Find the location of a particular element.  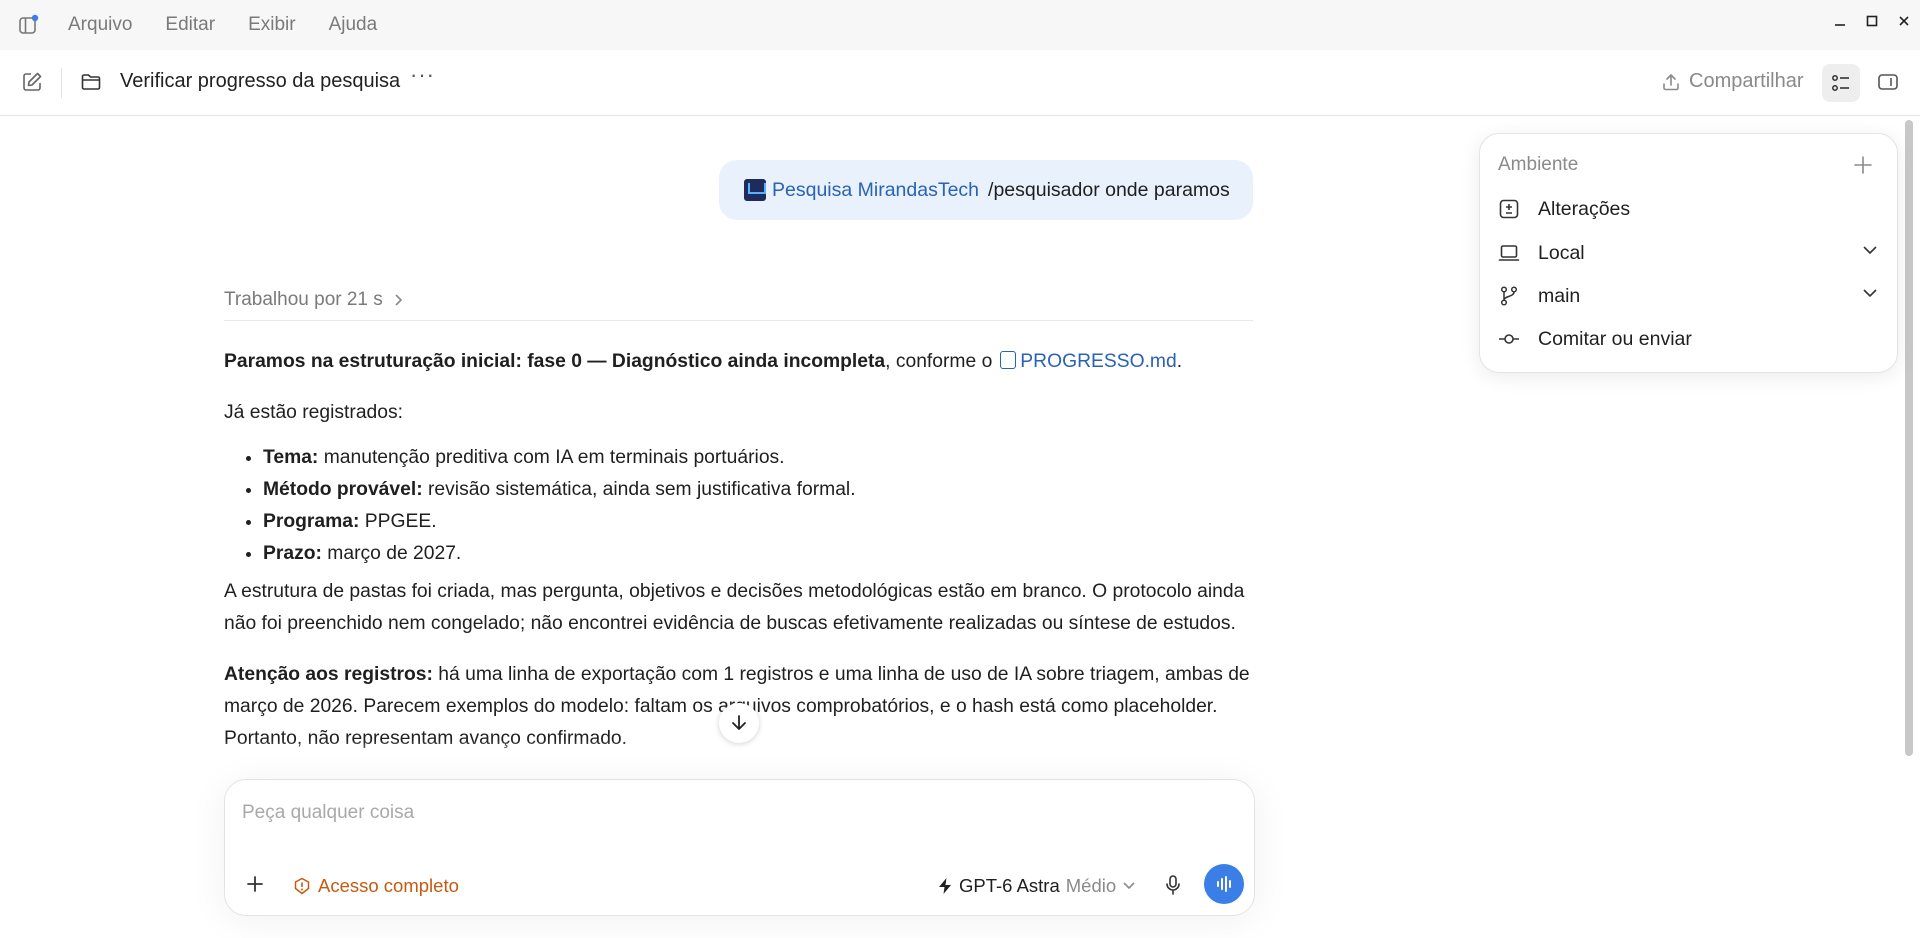

more-options-button: ··· is located at coordinates (422, 75).